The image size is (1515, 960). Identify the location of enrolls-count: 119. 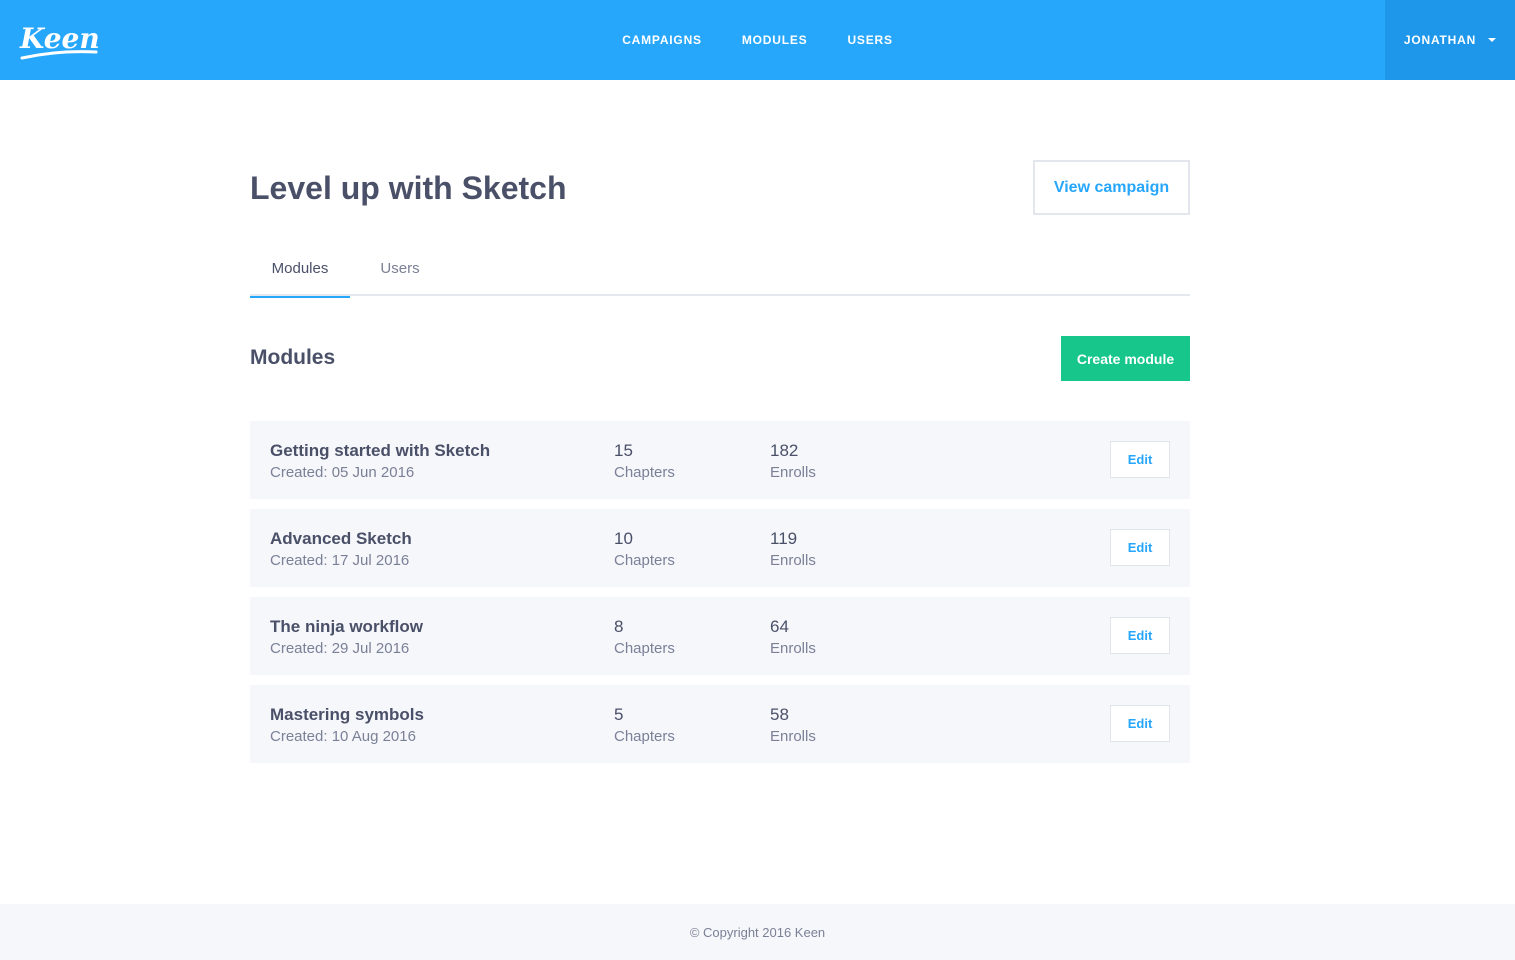
(784, 538).